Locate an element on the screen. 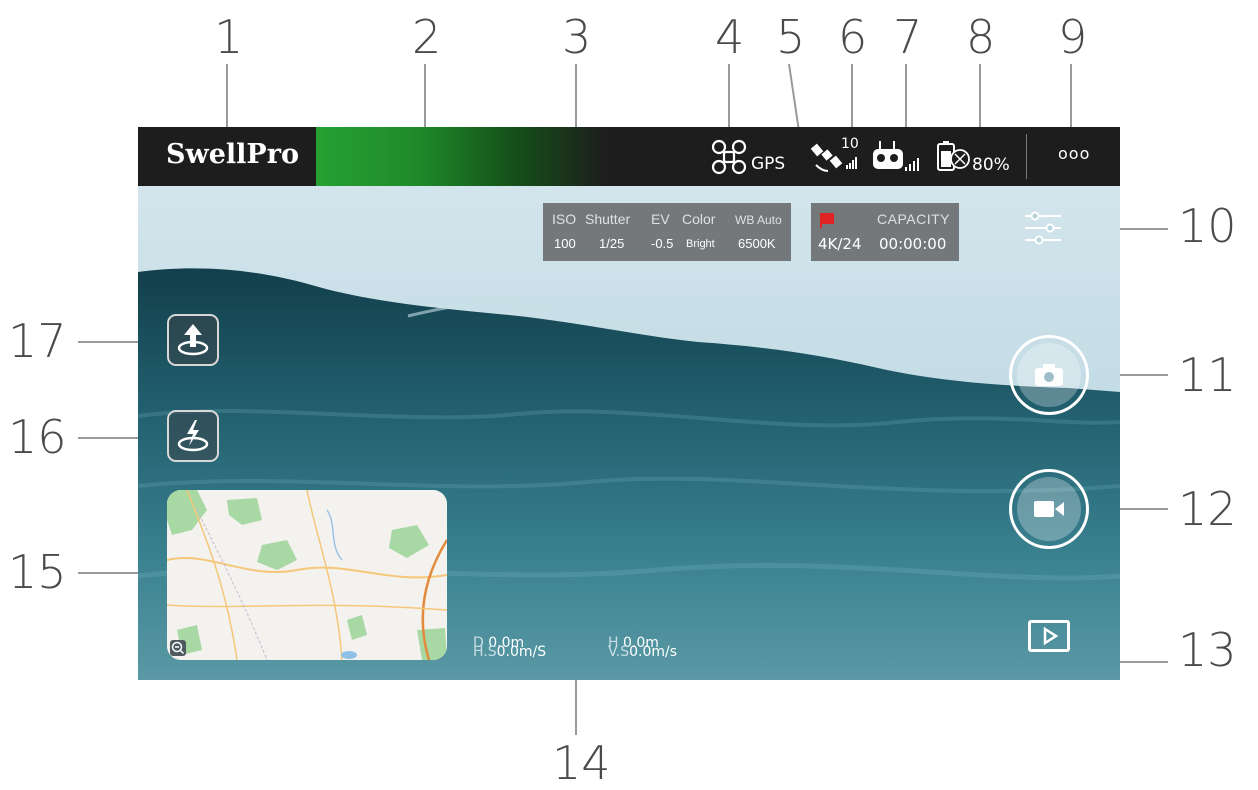  horizontal-speed-label: H.S is located at coordinates (485, 652).